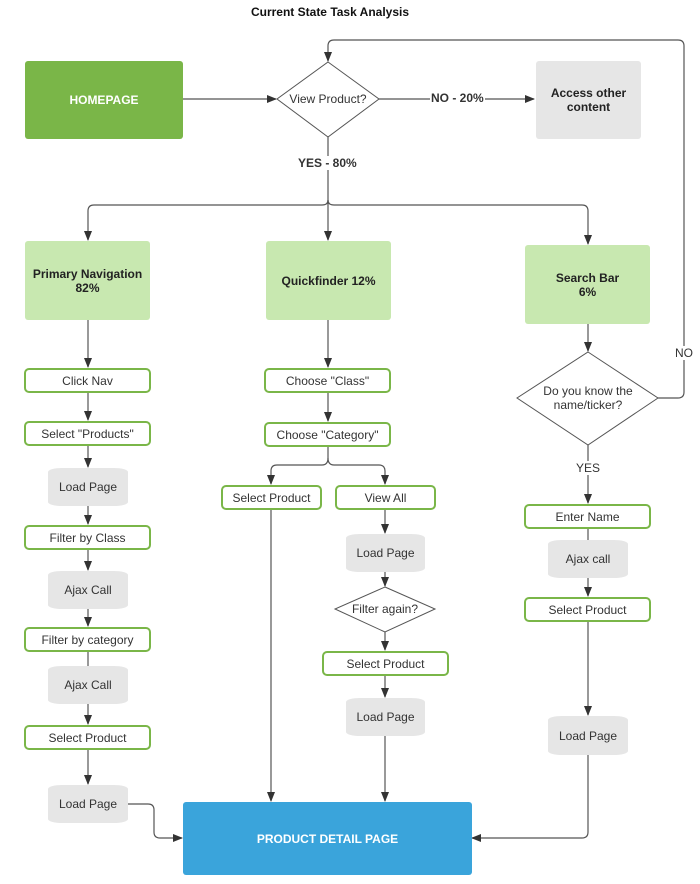 Image resolution: width=700 pixels, height=884 pixels. I want to click on qf-view-all-select-product: Select Product, so click(385, 663).